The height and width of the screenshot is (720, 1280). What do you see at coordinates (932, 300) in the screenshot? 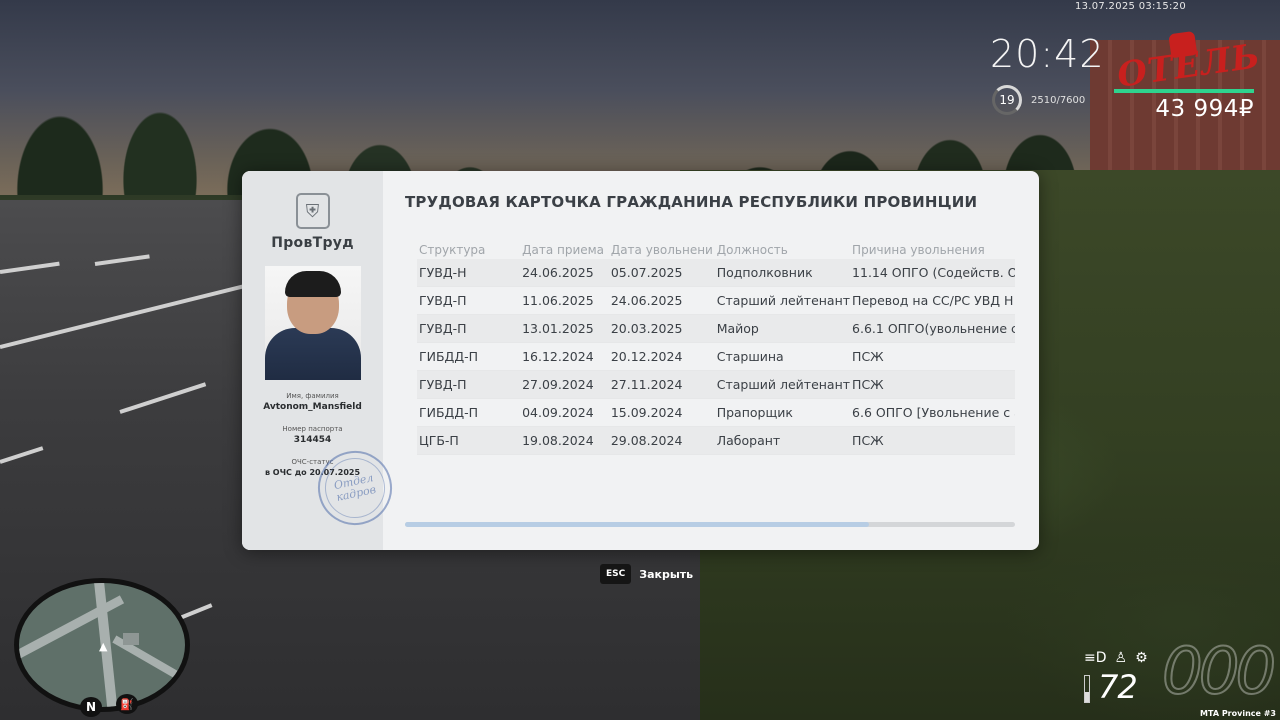
I see `table-cell: Перевод на СС/РС УВД Н` at bounding box center [932, 300].